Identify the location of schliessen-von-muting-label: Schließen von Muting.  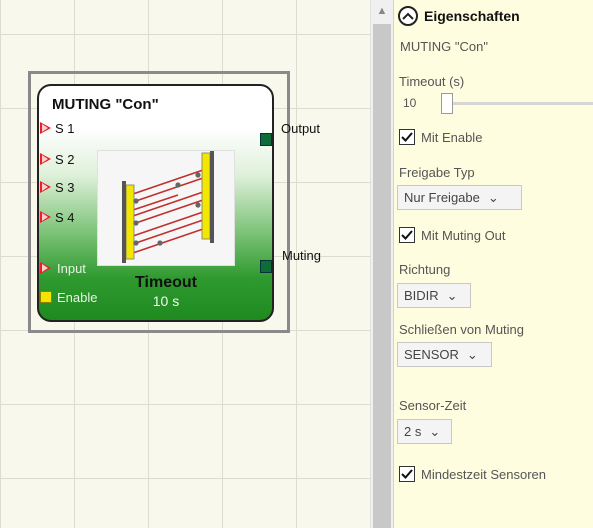
(462, 329).